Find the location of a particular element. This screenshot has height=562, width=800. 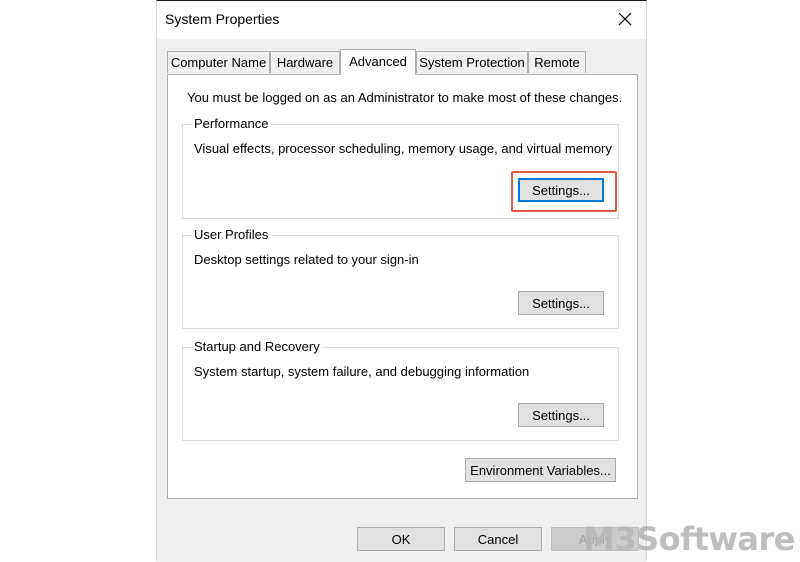

tab-hardware: Hardware is located at coordinates (305, 62).